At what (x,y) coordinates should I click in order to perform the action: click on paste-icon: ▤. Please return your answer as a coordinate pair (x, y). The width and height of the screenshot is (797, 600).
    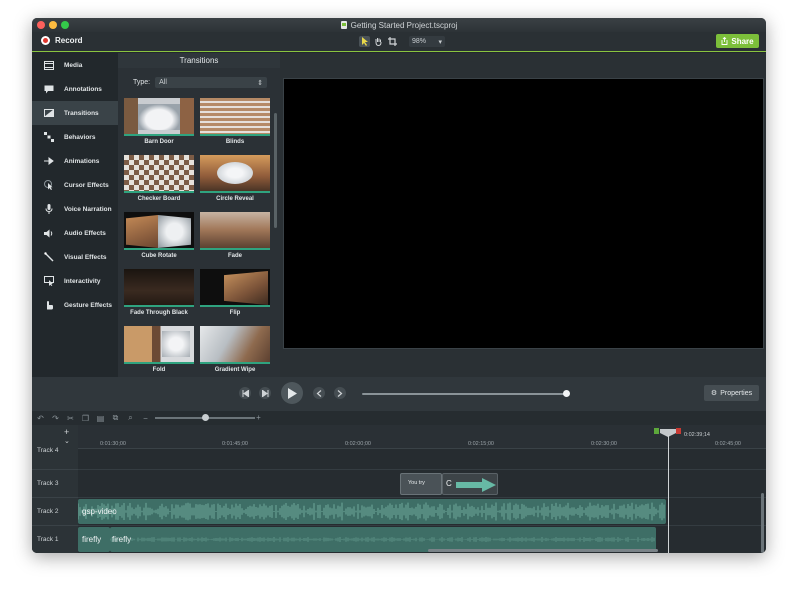
    Looking at the image, I should click on (100, 418).